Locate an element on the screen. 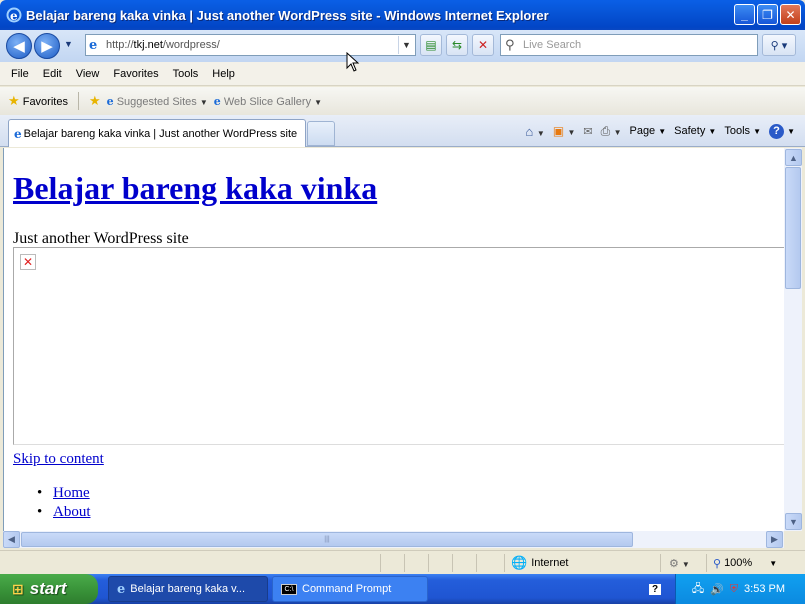 This screenshot has width=805, height=604. vertical-scrollbar: ▲ ▼ is located at coordinates (793, 339).